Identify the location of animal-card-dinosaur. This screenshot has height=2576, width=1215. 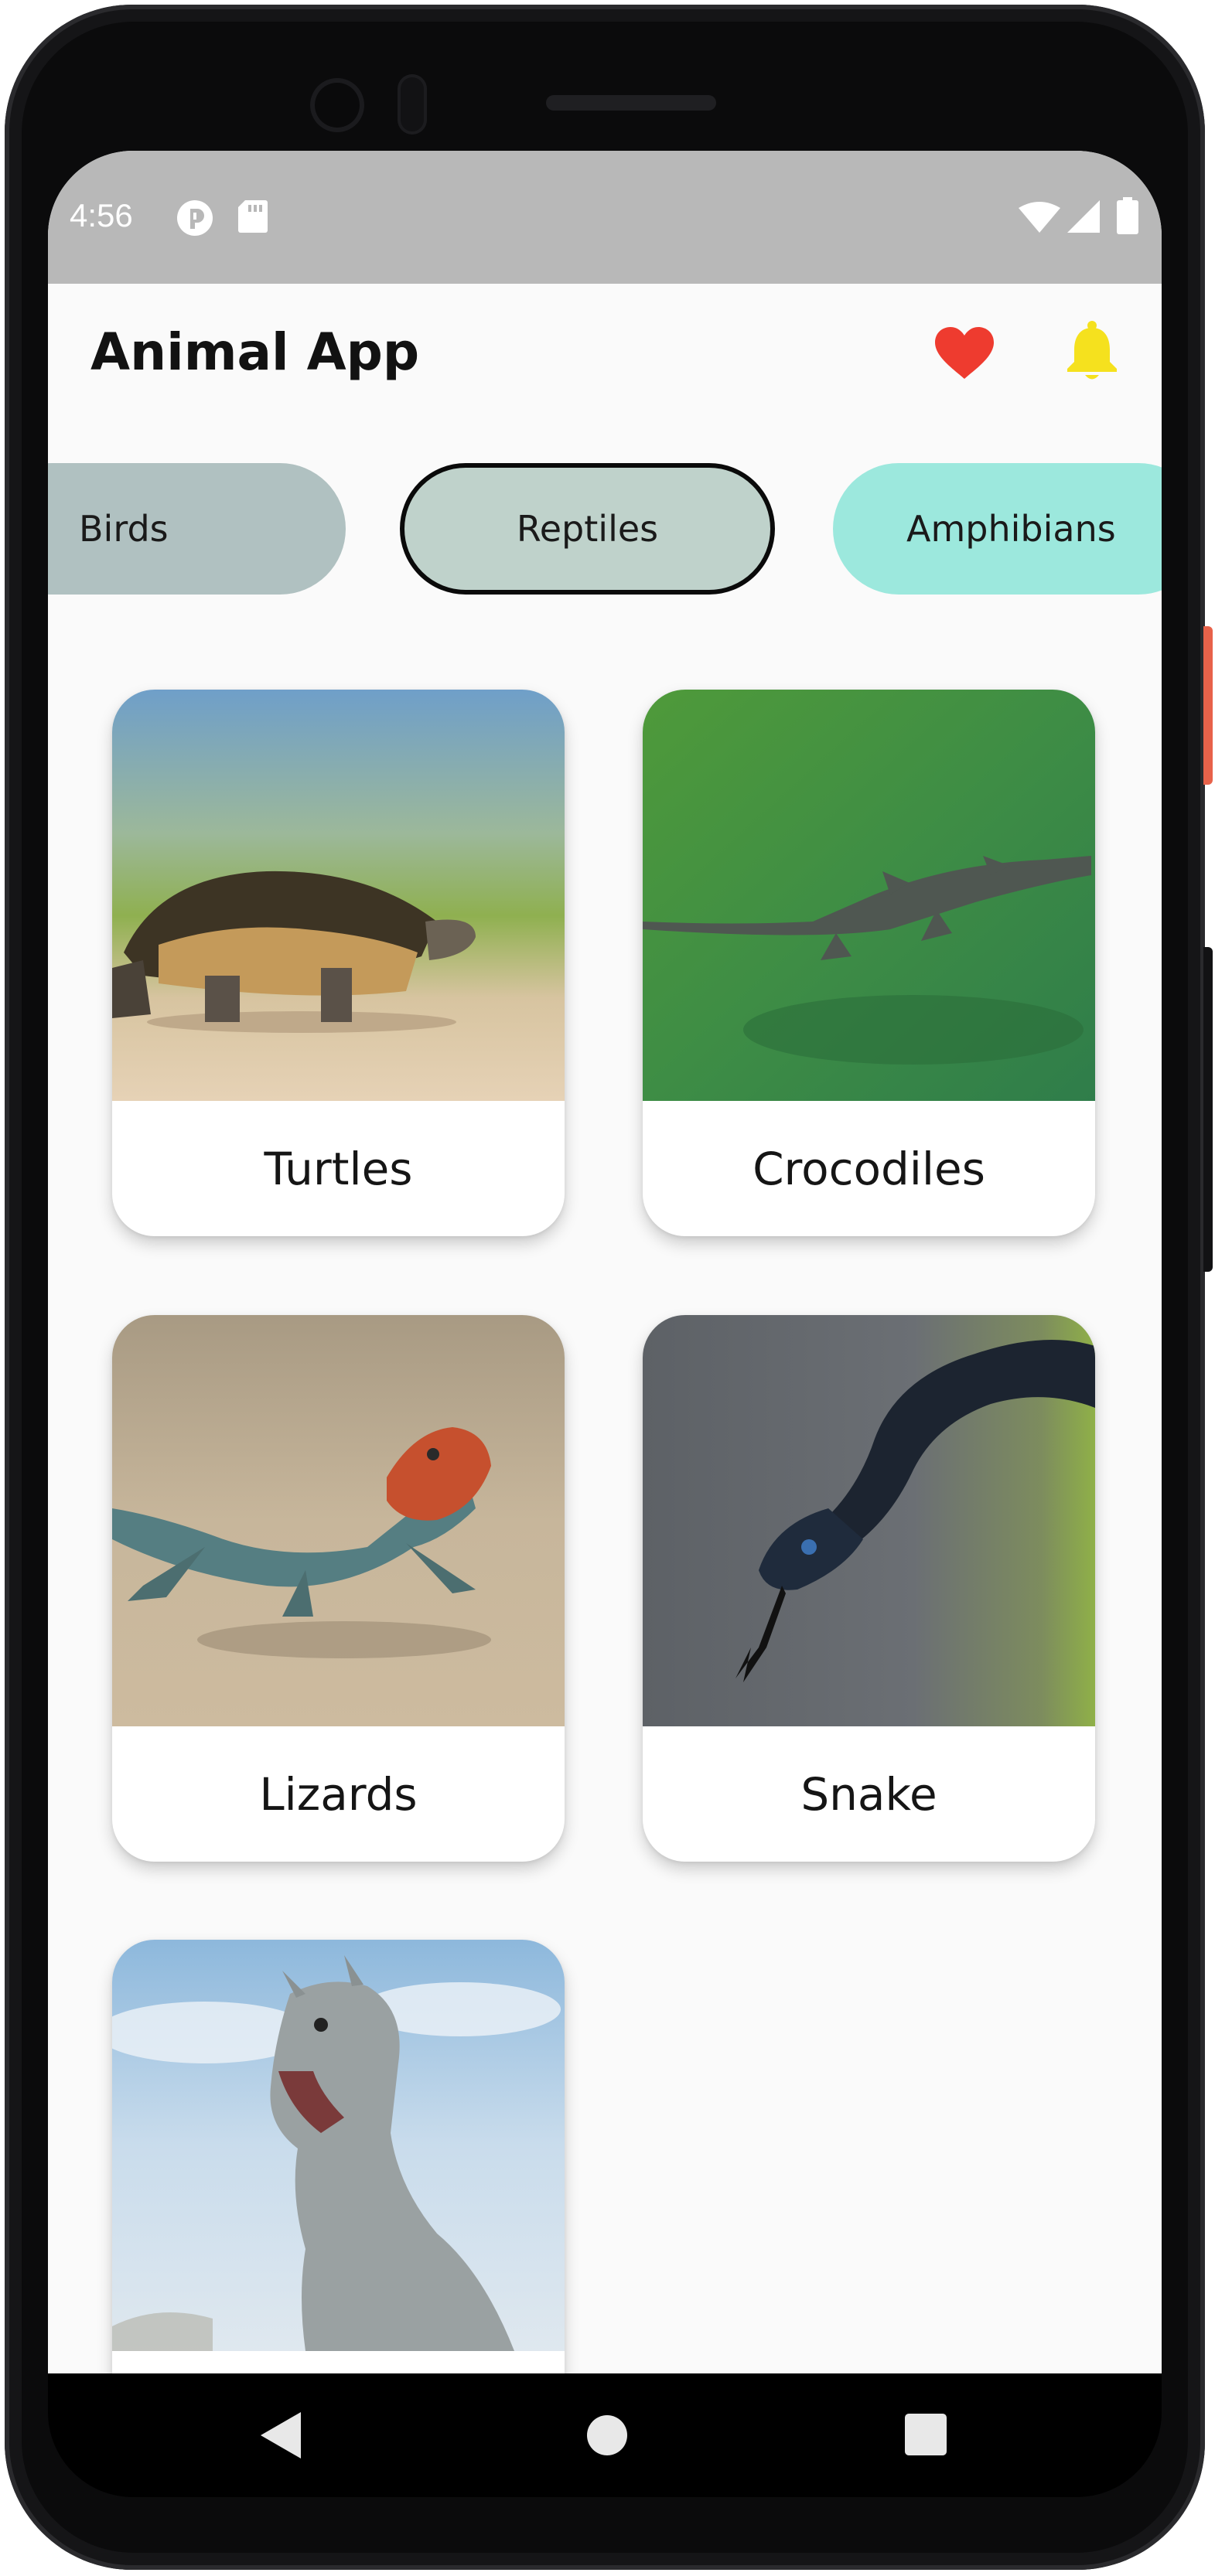
(339, 2156).